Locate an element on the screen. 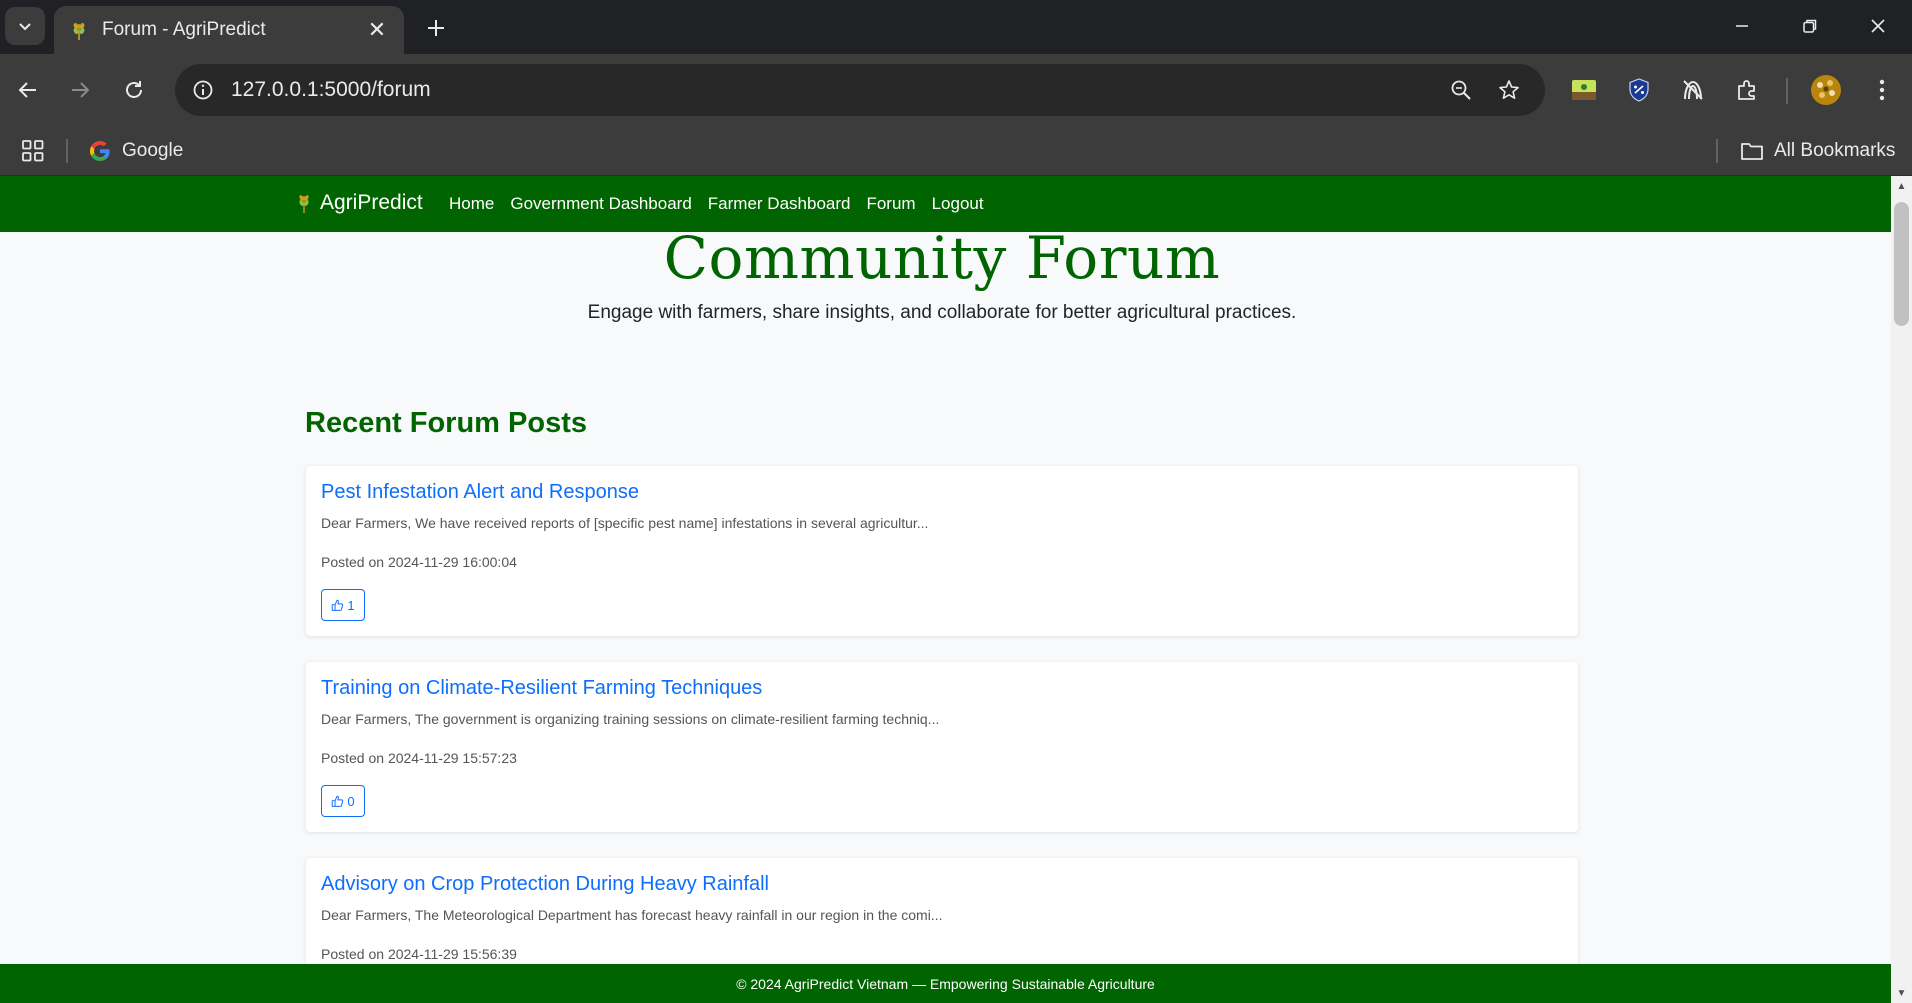 This screenshot has height=1003, width=1912. url-text: 127.0.0.1:5000/forum is located at coordinates (331, 90).